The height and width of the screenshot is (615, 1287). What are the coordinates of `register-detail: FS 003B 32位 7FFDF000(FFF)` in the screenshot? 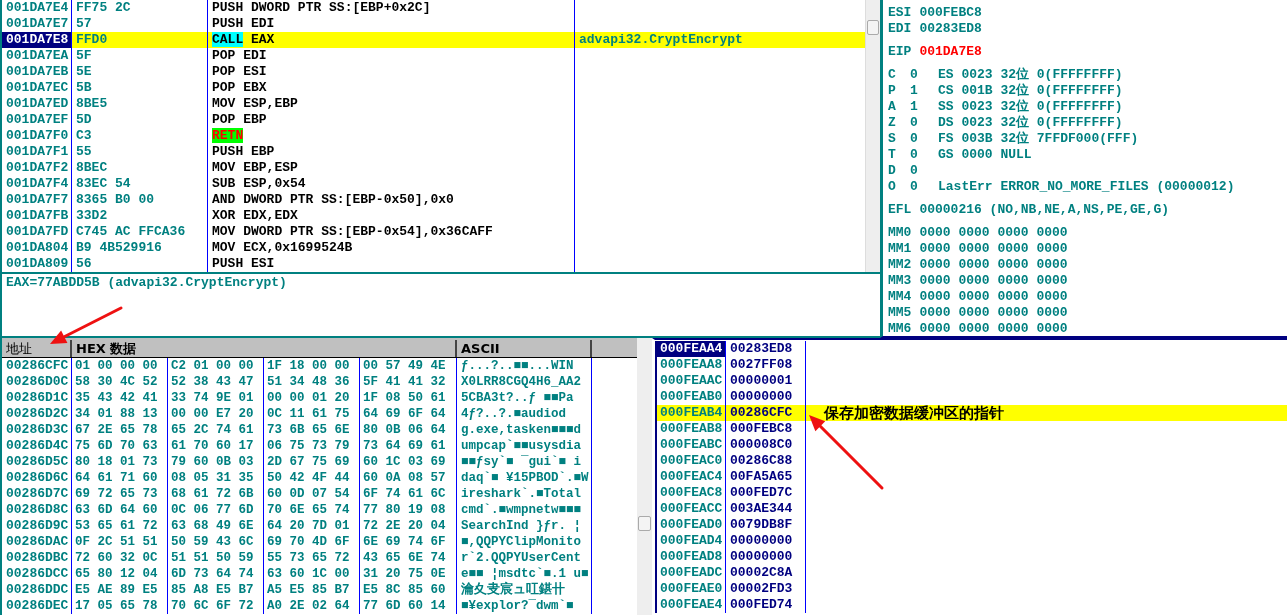 It's located at (1038, 139).